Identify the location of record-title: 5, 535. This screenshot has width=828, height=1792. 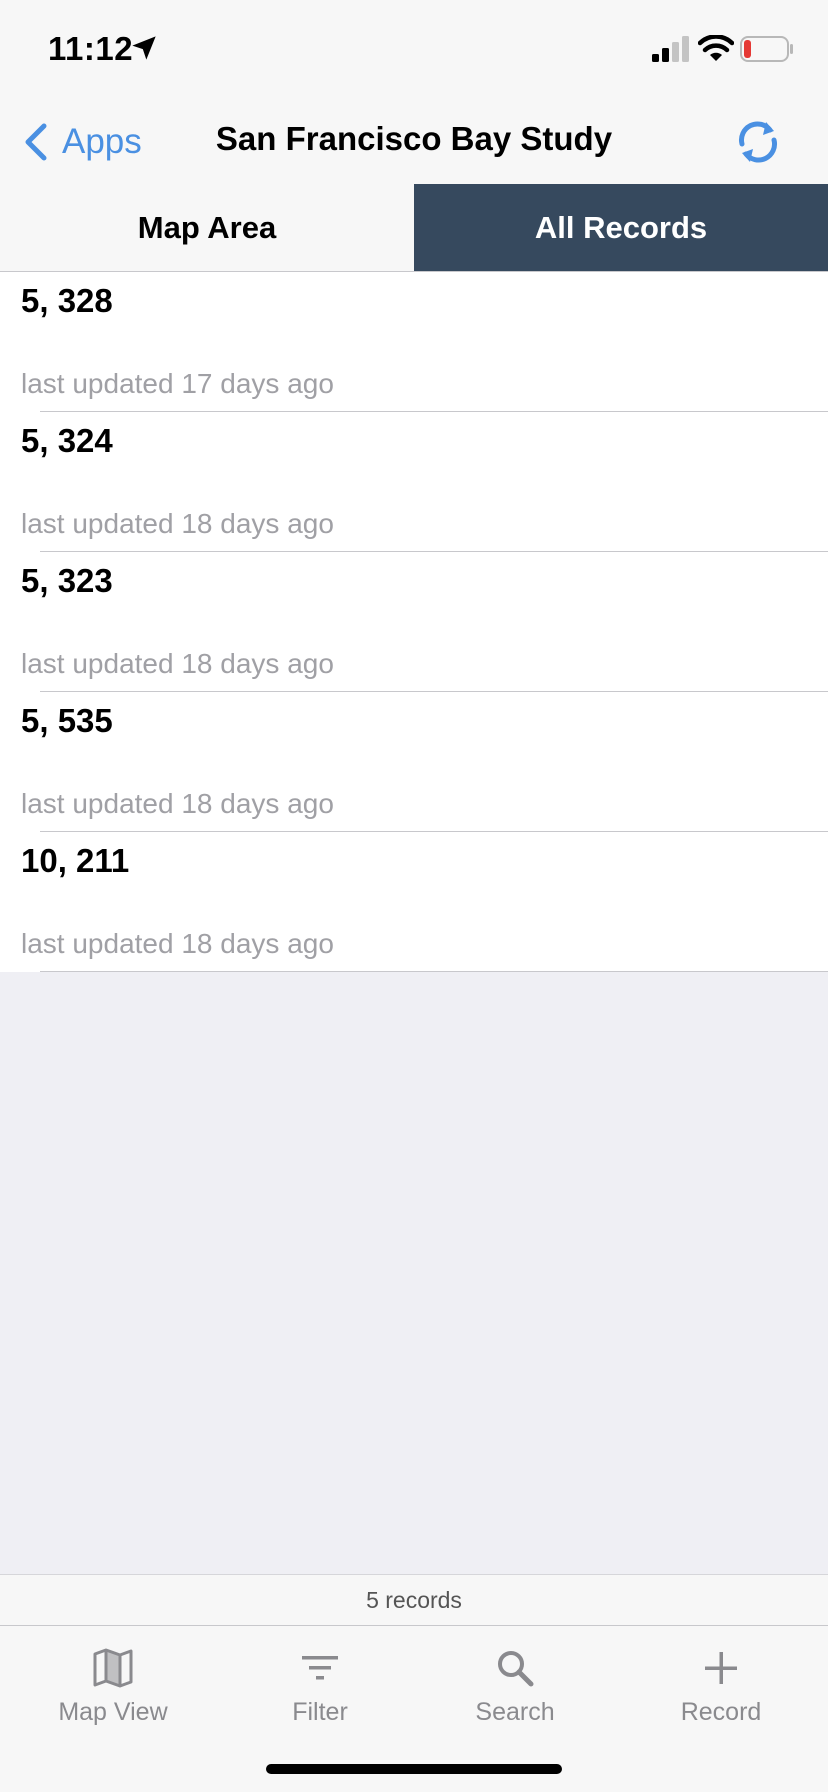
(67, 720).